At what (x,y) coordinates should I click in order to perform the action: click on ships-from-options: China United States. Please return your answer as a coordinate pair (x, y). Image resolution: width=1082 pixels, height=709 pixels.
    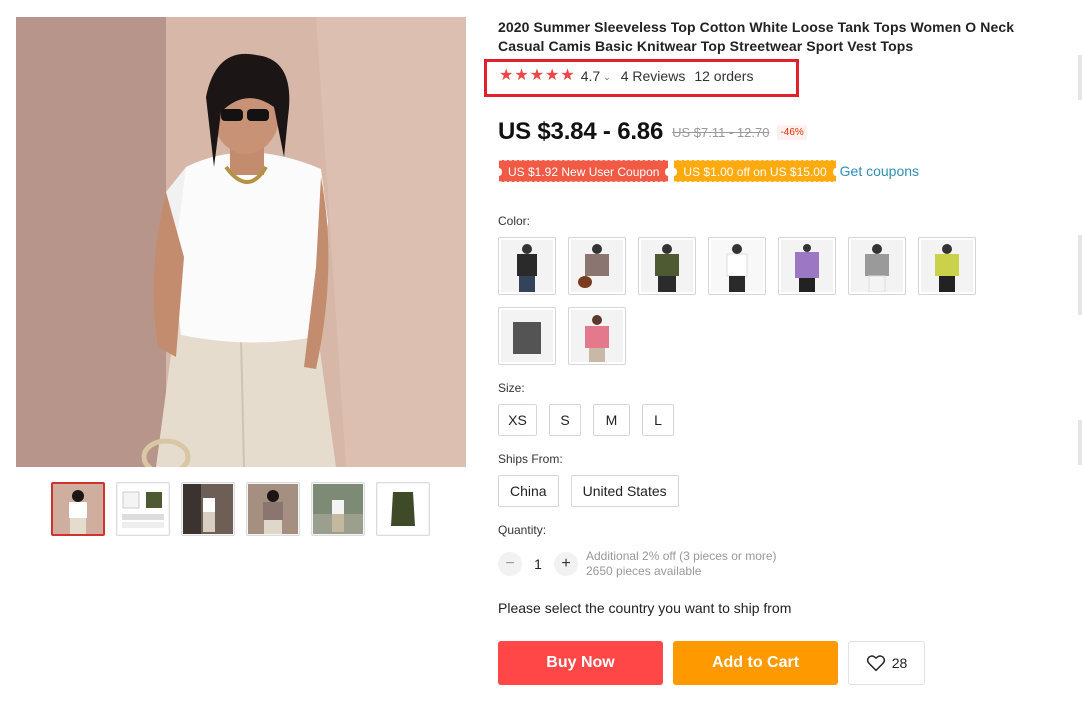
    Looking at the image, I should click on (588, 491).